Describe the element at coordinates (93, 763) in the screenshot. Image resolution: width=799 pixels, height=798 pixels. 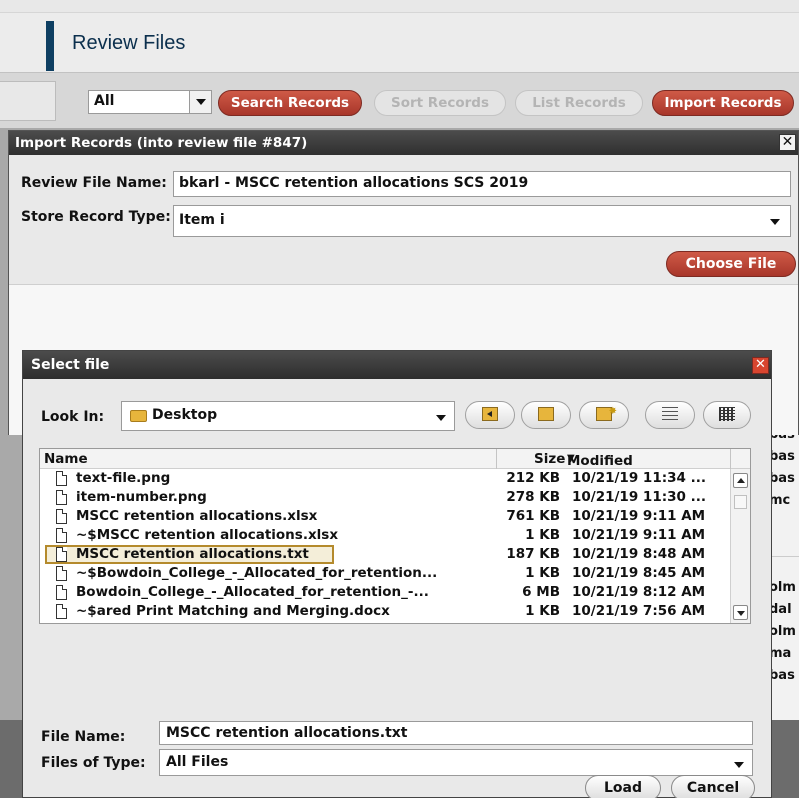
I see `files-of-type-label: Files of Type:` at that location.